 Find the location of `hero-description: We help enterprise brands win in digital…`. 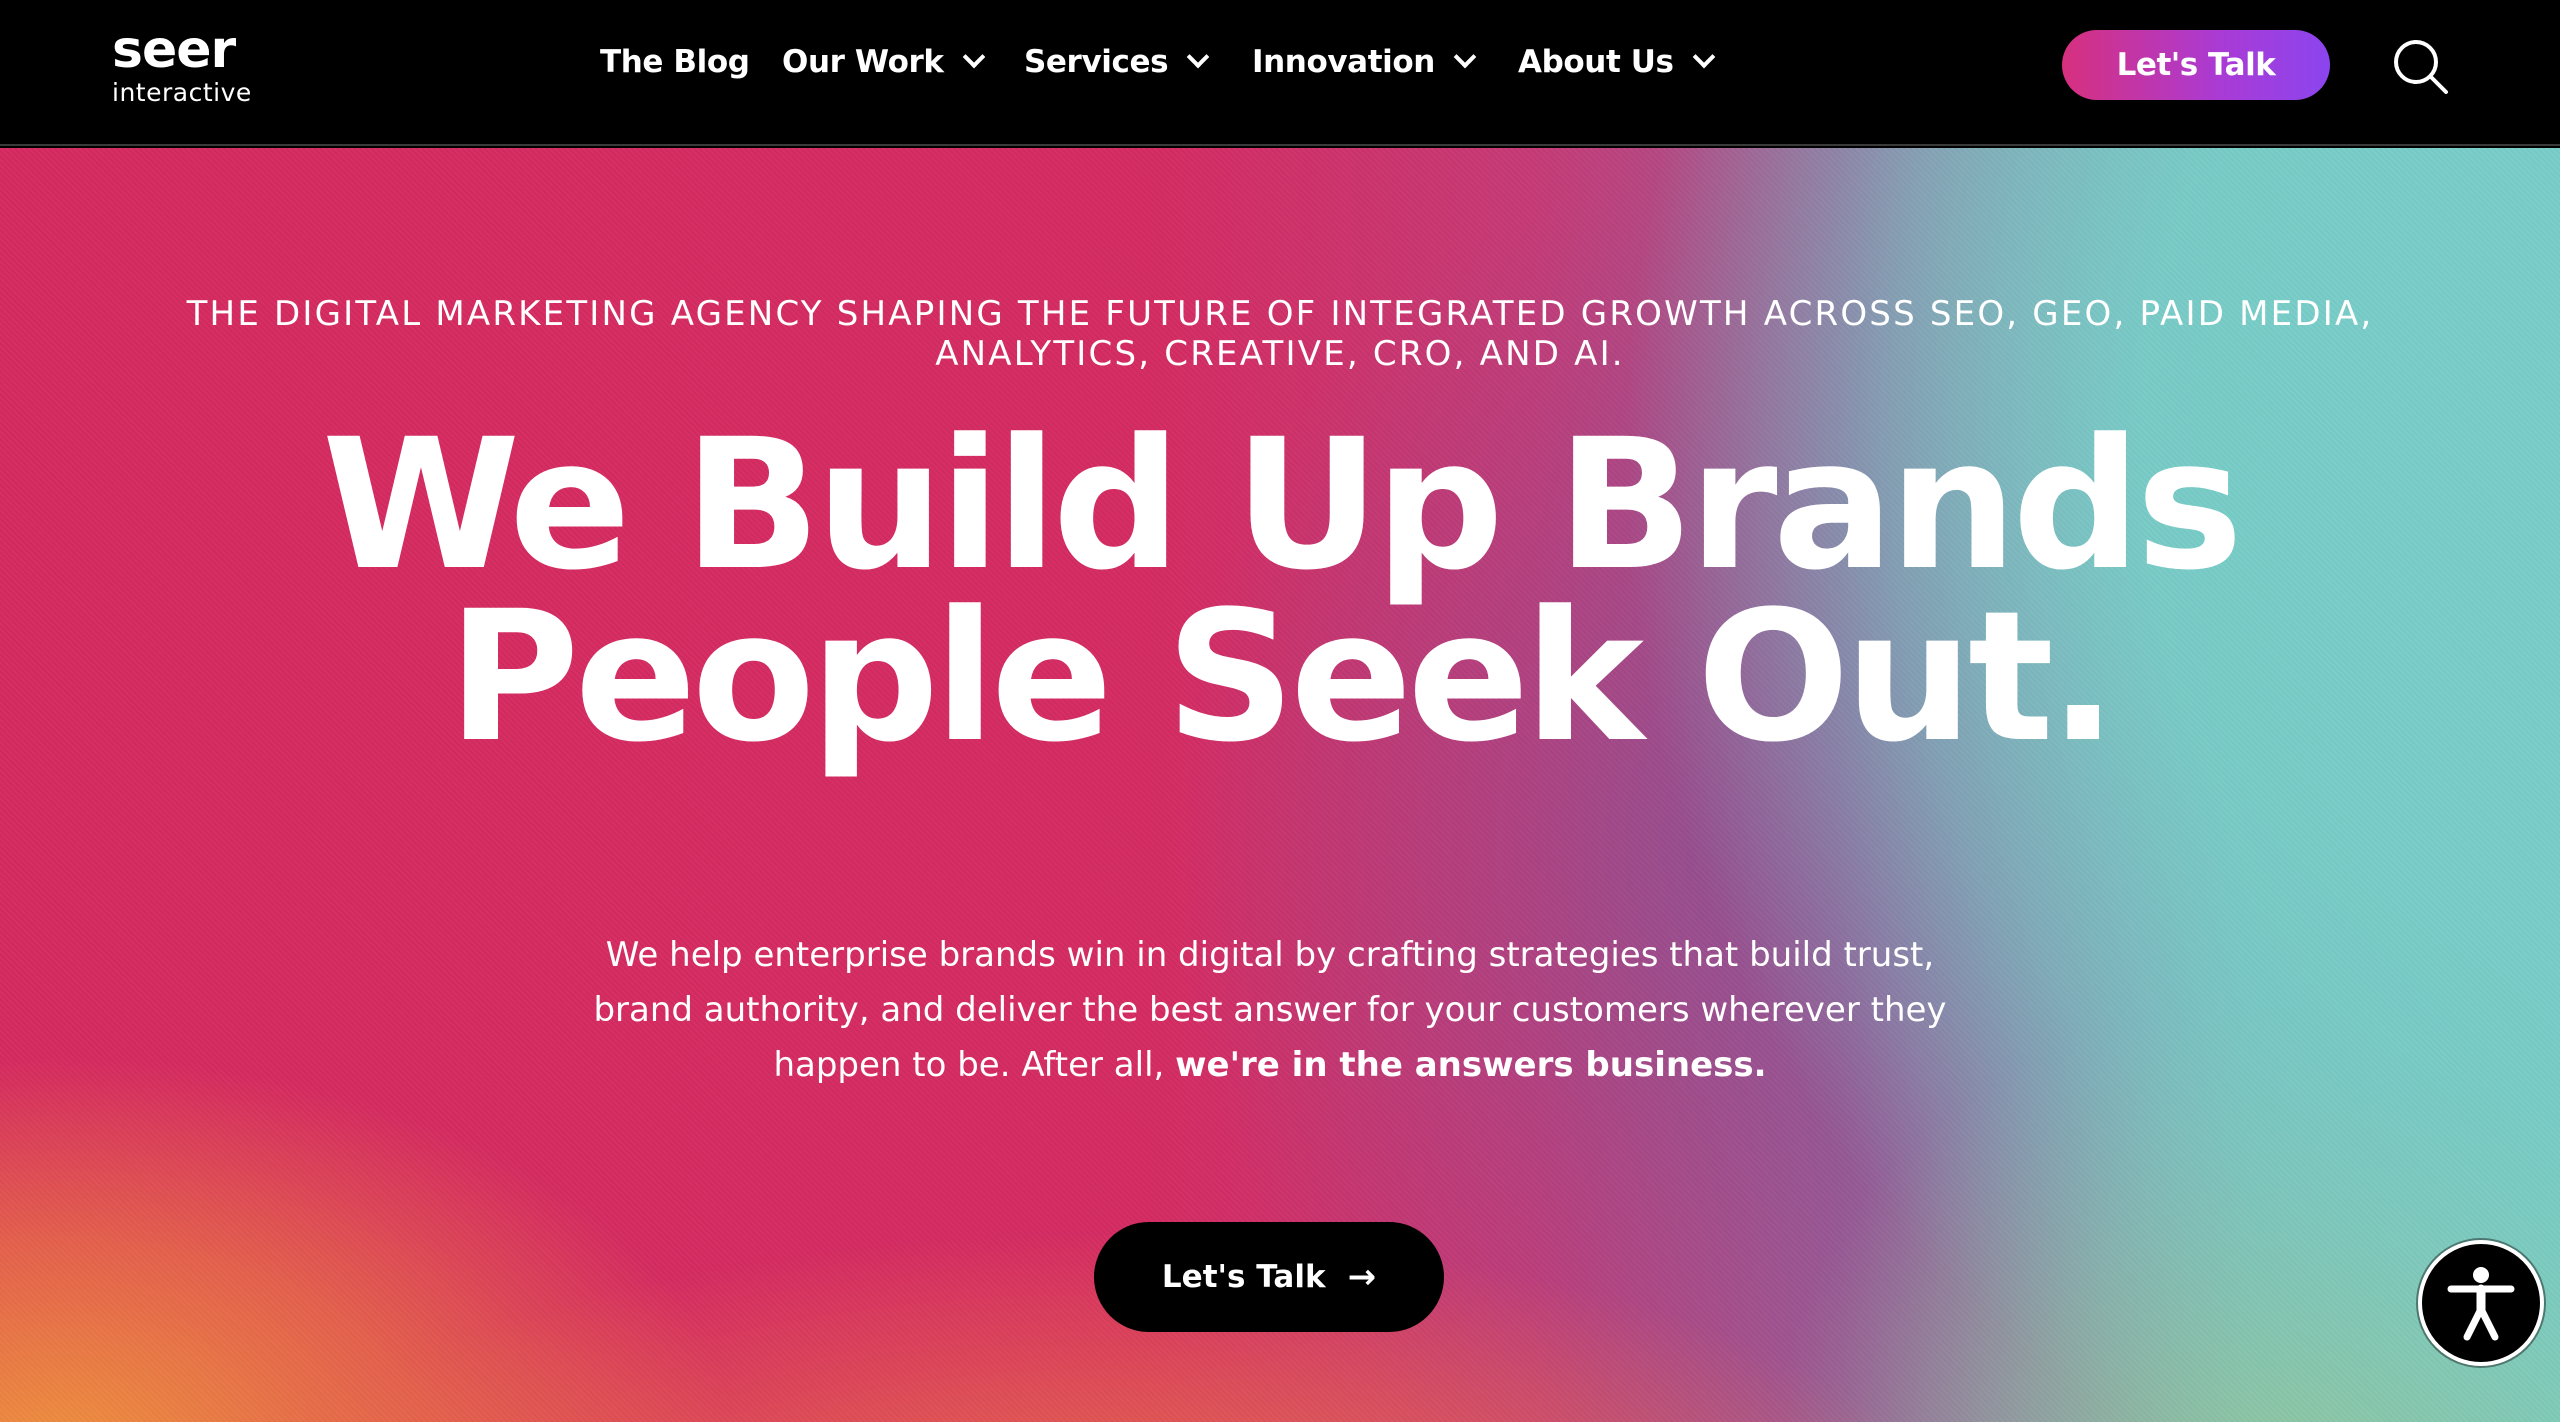

hero-description: We help enterprise brands win in digital… is located at coordinates (1270, 1010).